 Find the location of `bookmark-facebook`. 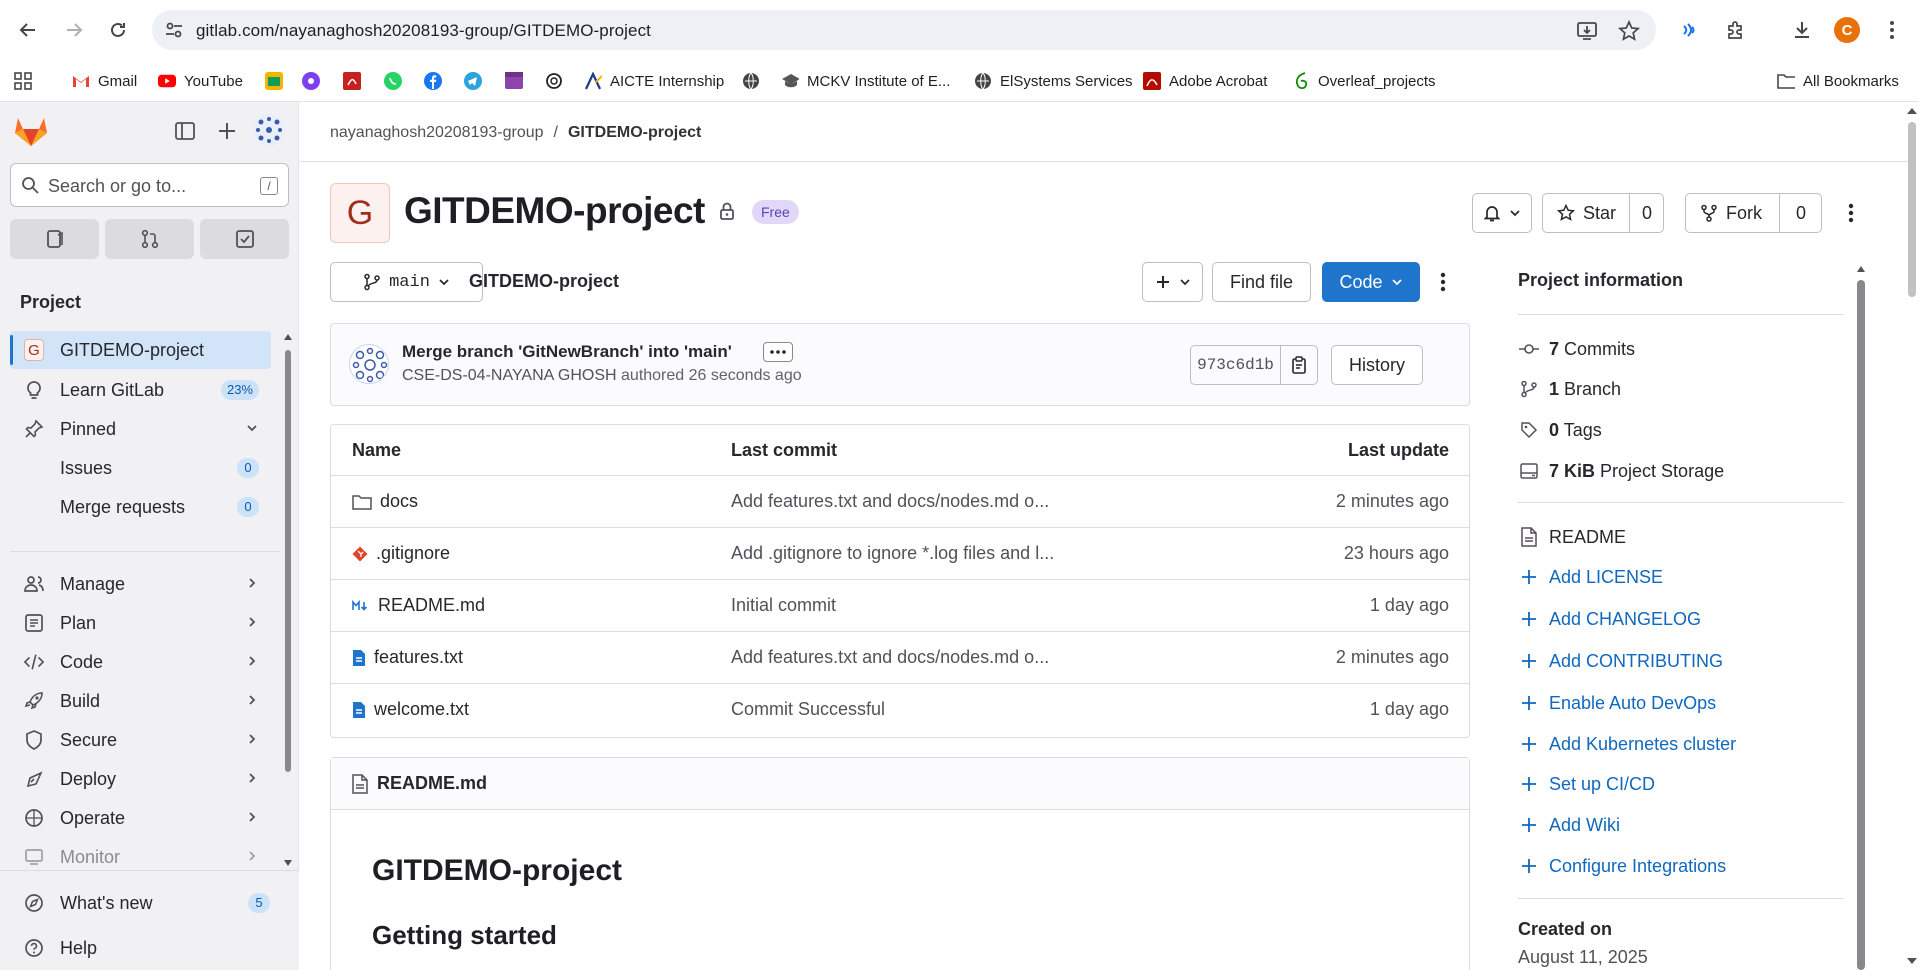

bookmark-facebook is located at coordinates (433, 81).